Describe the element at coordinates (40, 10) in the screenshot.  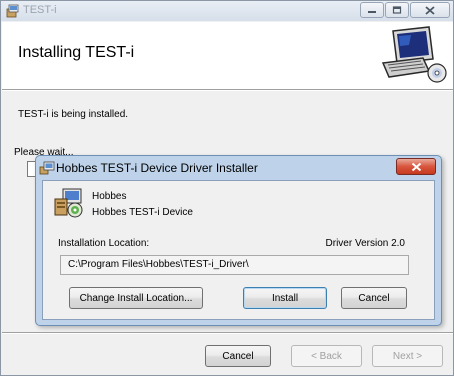
I see `window-title: TEST-i` at that location.